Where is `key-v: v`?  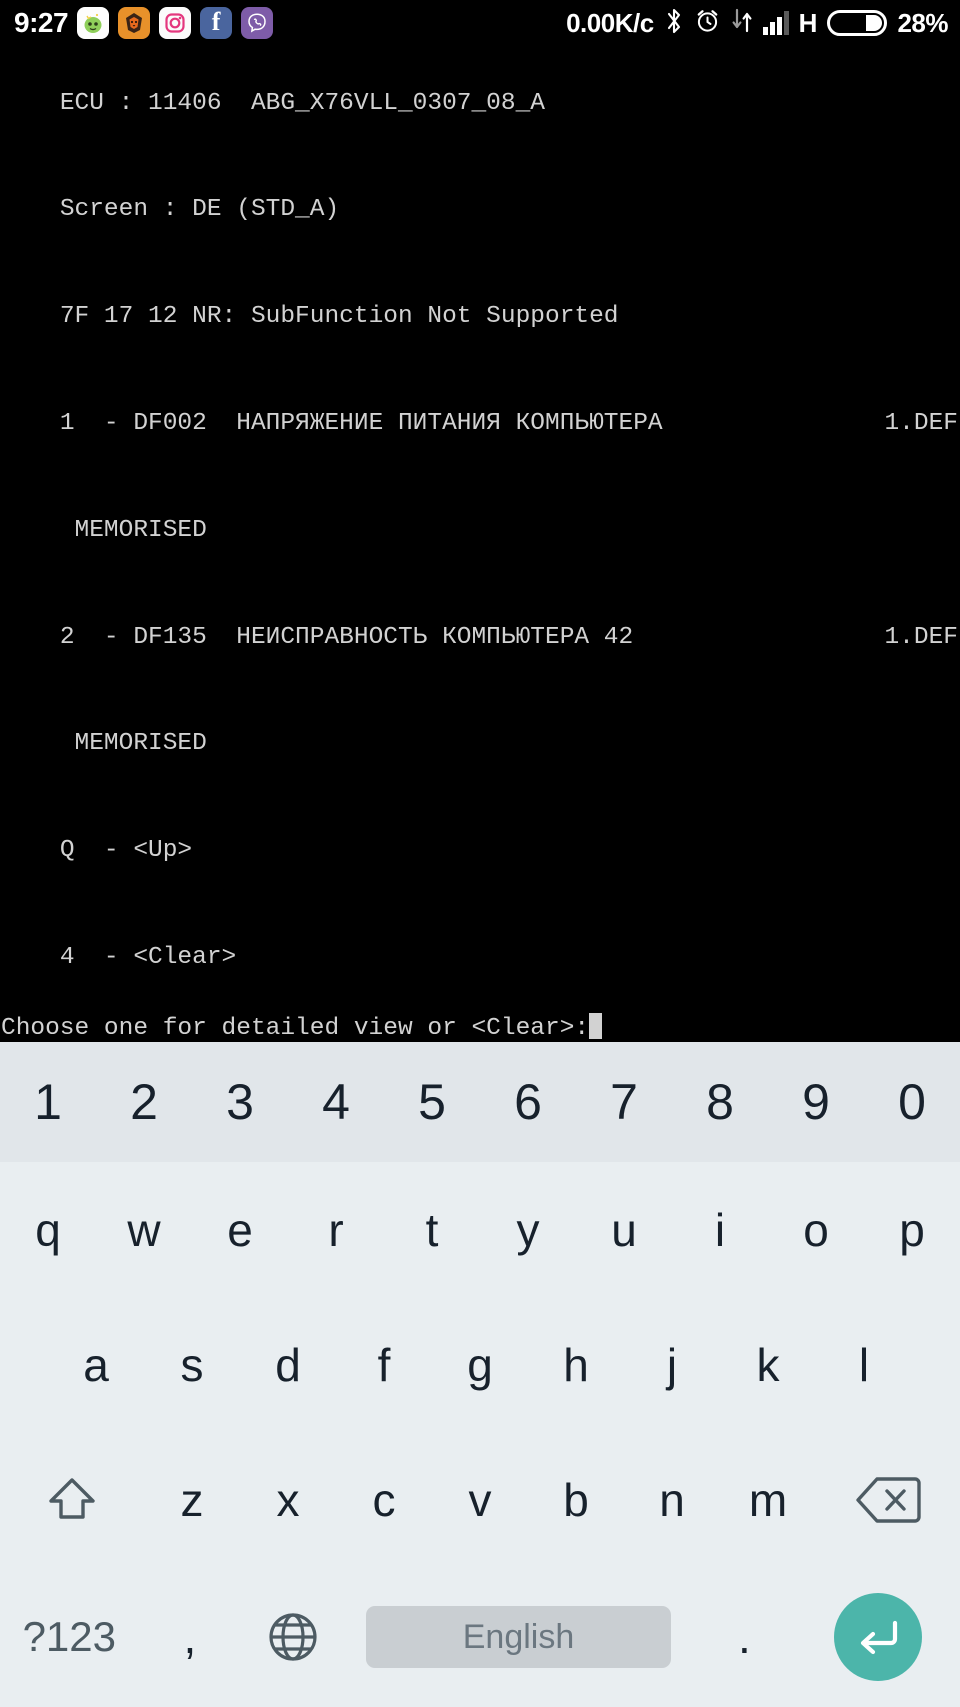
key-v: v is located at coordinates (480, 1499).